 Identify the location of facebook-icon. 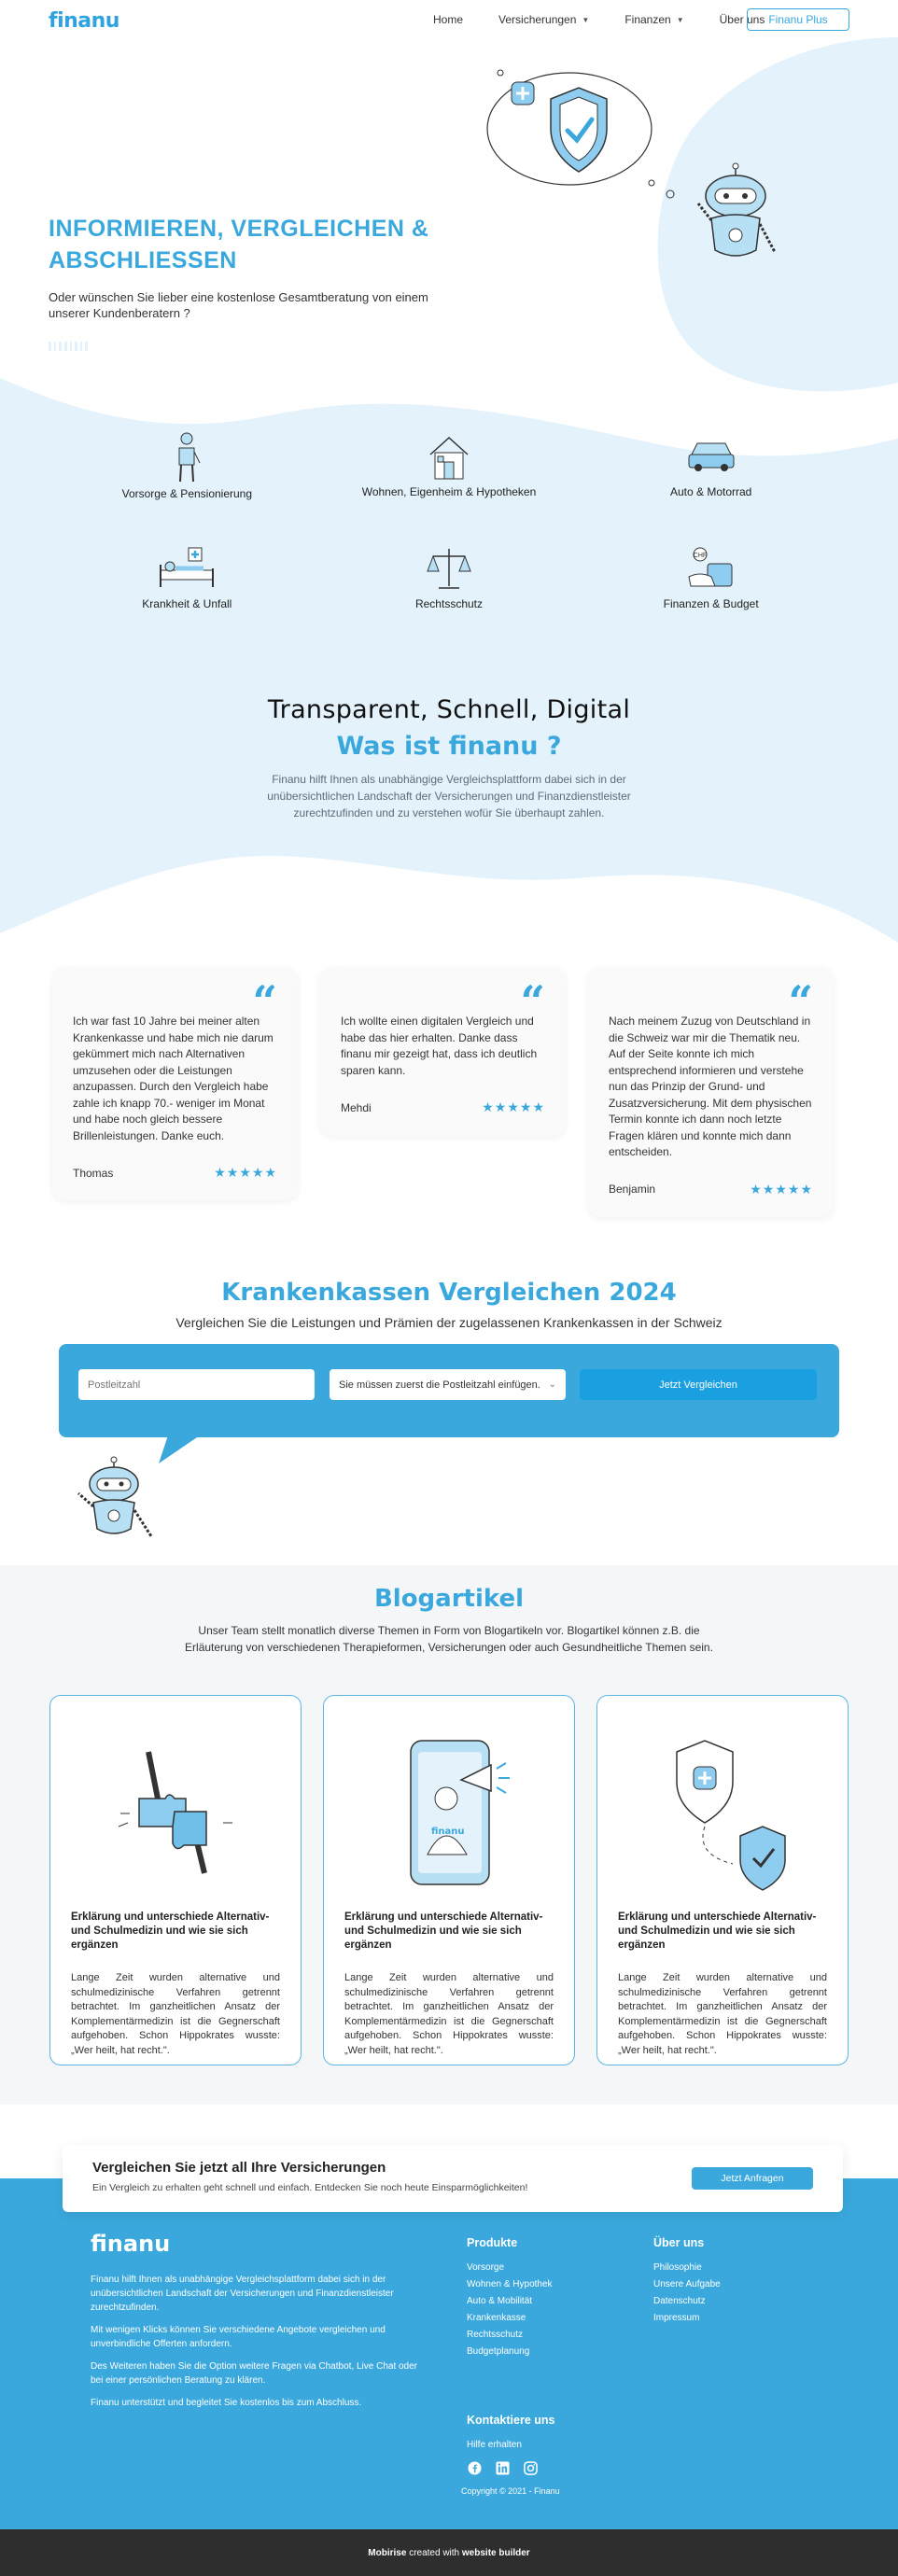
(474, 2467).